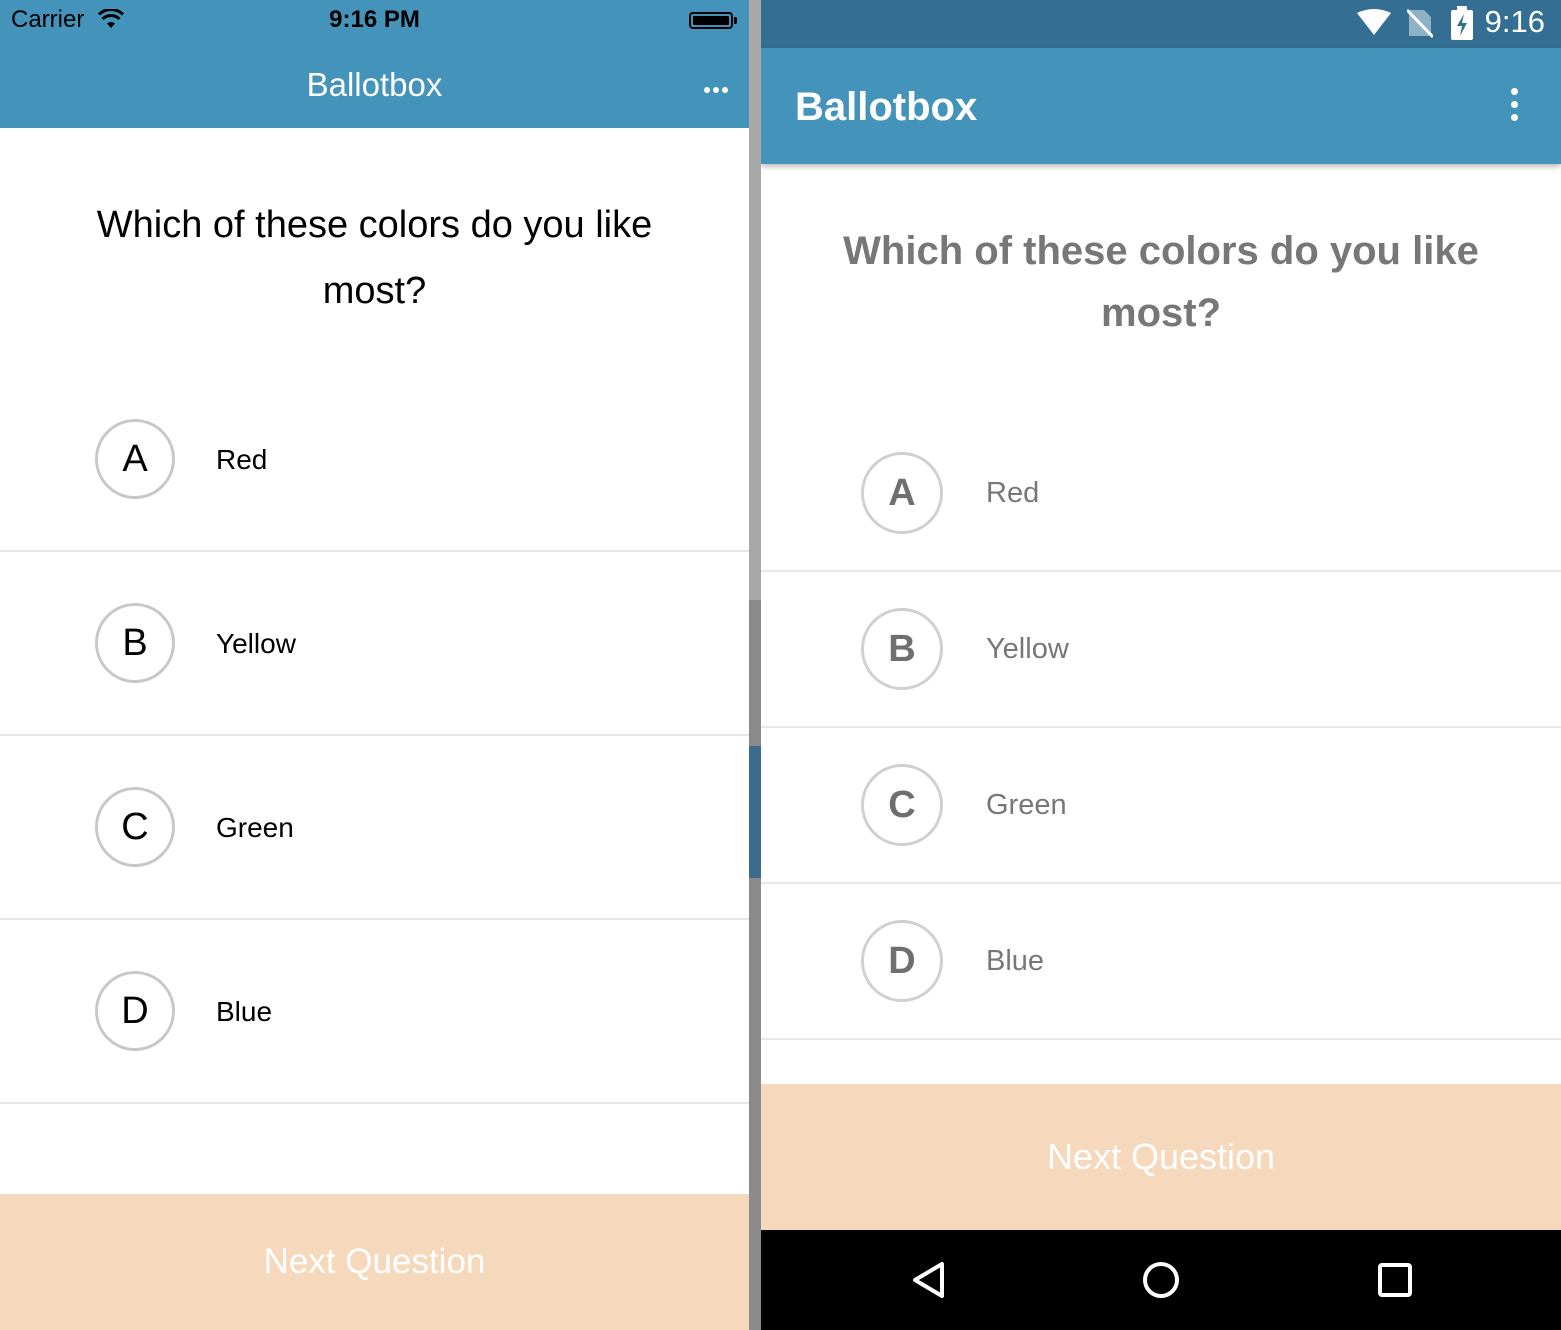  What do you see at coordinates (711, 20) in the screenshot?
I see `battery-icon` at bounding box center [711, 20].